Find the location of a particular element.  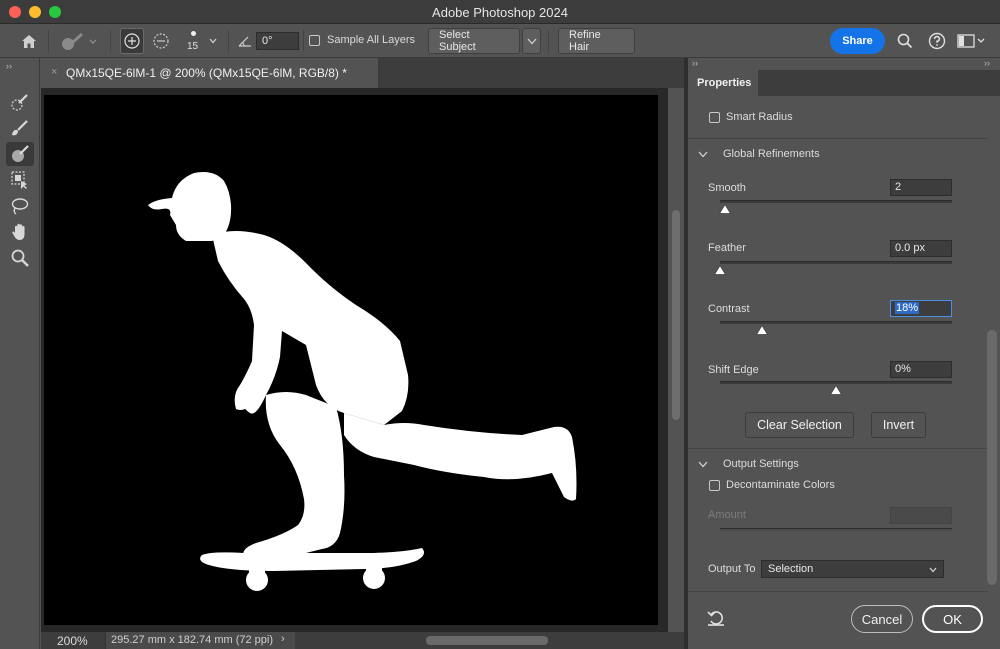

back-leg-silhouette is located at coordinates (460, 457).